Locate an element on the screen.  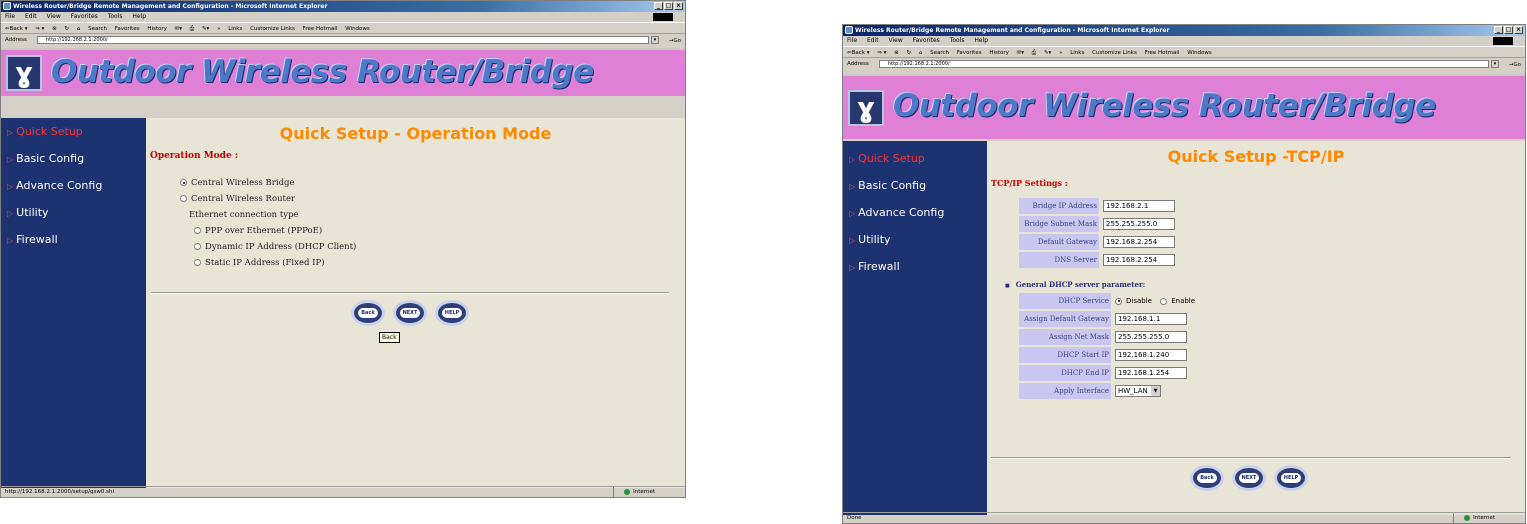
dns-server-field: 192.168.2.254 is located at coordinates (1139, 260).